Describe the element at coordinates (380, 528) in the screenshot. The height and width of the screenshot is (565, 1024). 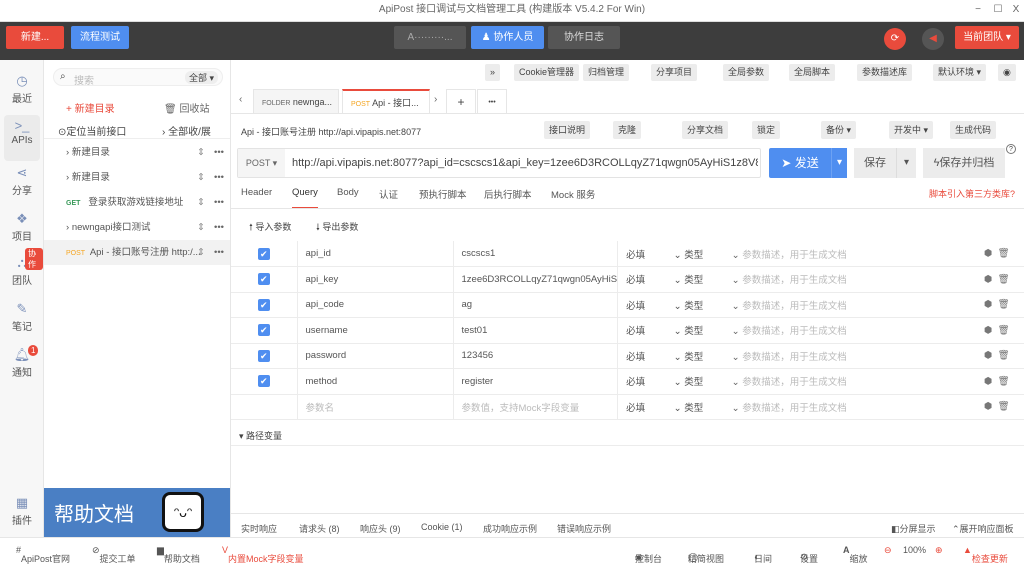
I see `resp-tab-resp-headers: 响应头 (9)` at that location.